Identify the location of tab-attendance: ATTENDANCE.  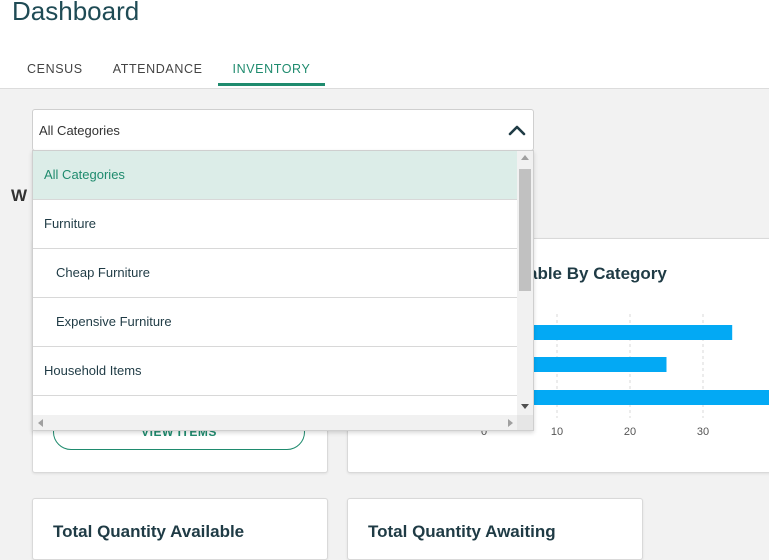
(158, 71).